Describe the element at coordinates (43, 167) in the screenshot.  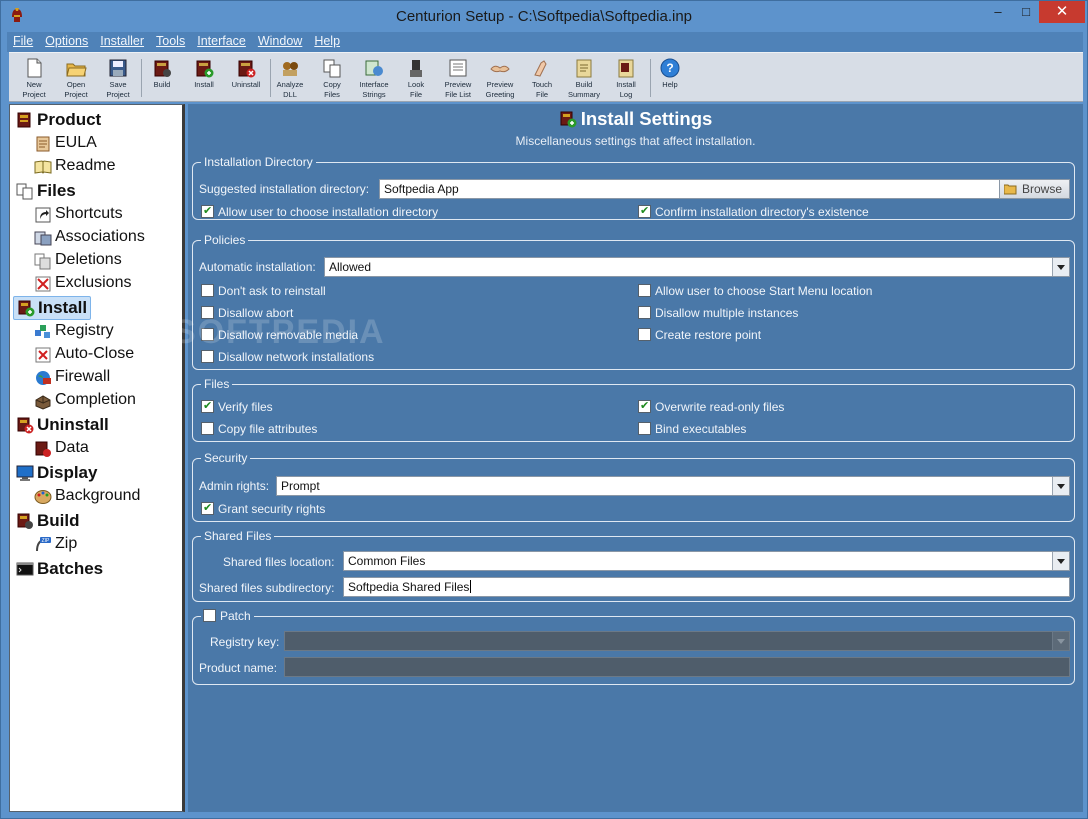
I see `readme-book-icon` at that location.